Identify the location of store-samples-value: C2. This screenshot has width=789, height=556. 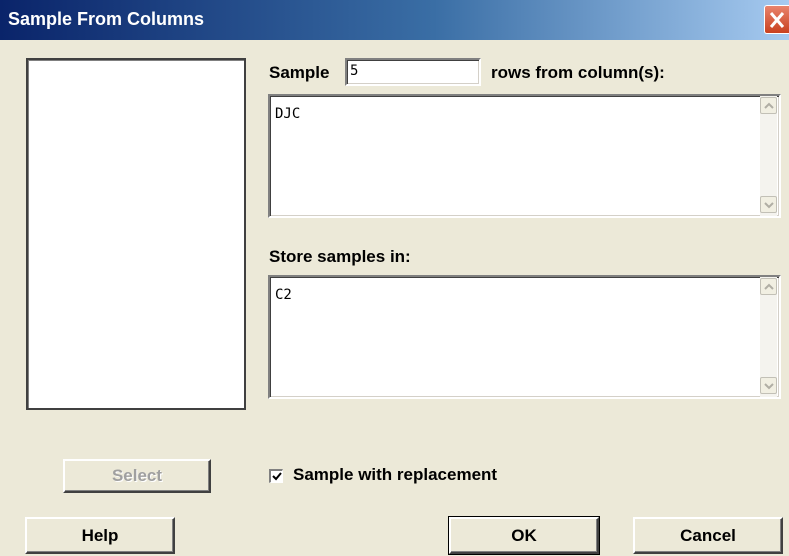
(283, 295).